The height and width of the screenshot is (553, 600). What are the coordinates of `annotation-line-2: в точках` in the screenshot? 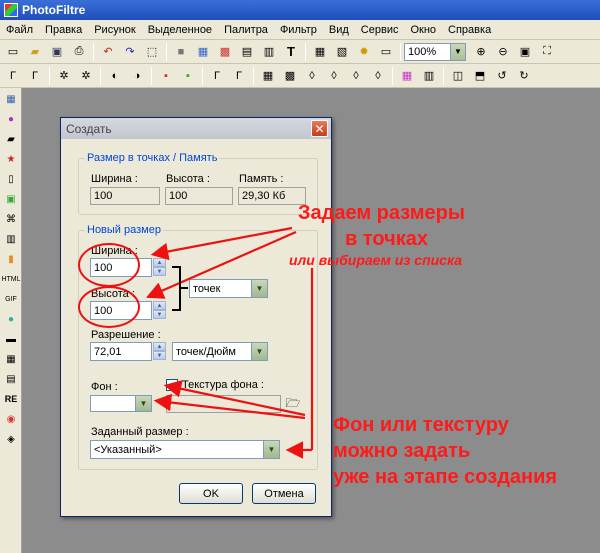 It's located at (386, 239).